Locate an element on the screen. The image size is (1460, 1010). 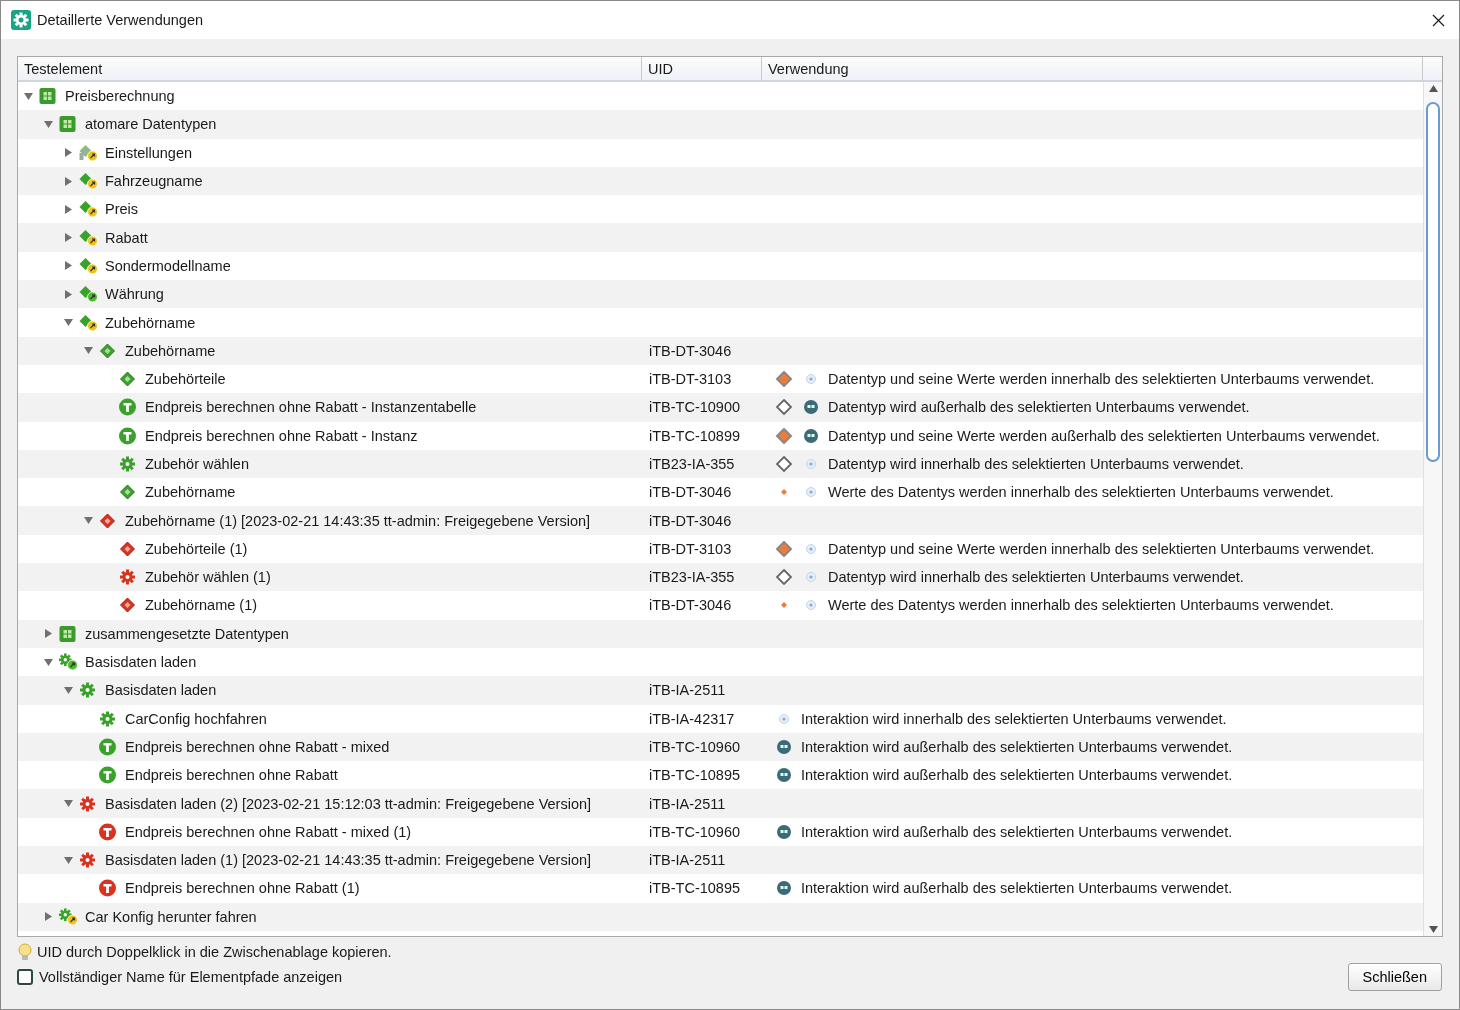
lightbulb-icon is located at coordinates (25, 952).